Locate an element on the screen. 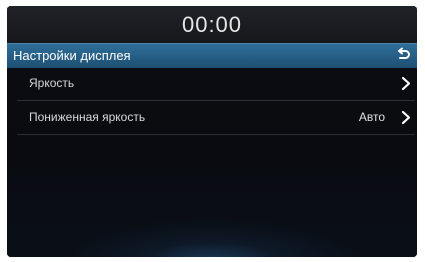  back-button is located at coordinates (403, 55).